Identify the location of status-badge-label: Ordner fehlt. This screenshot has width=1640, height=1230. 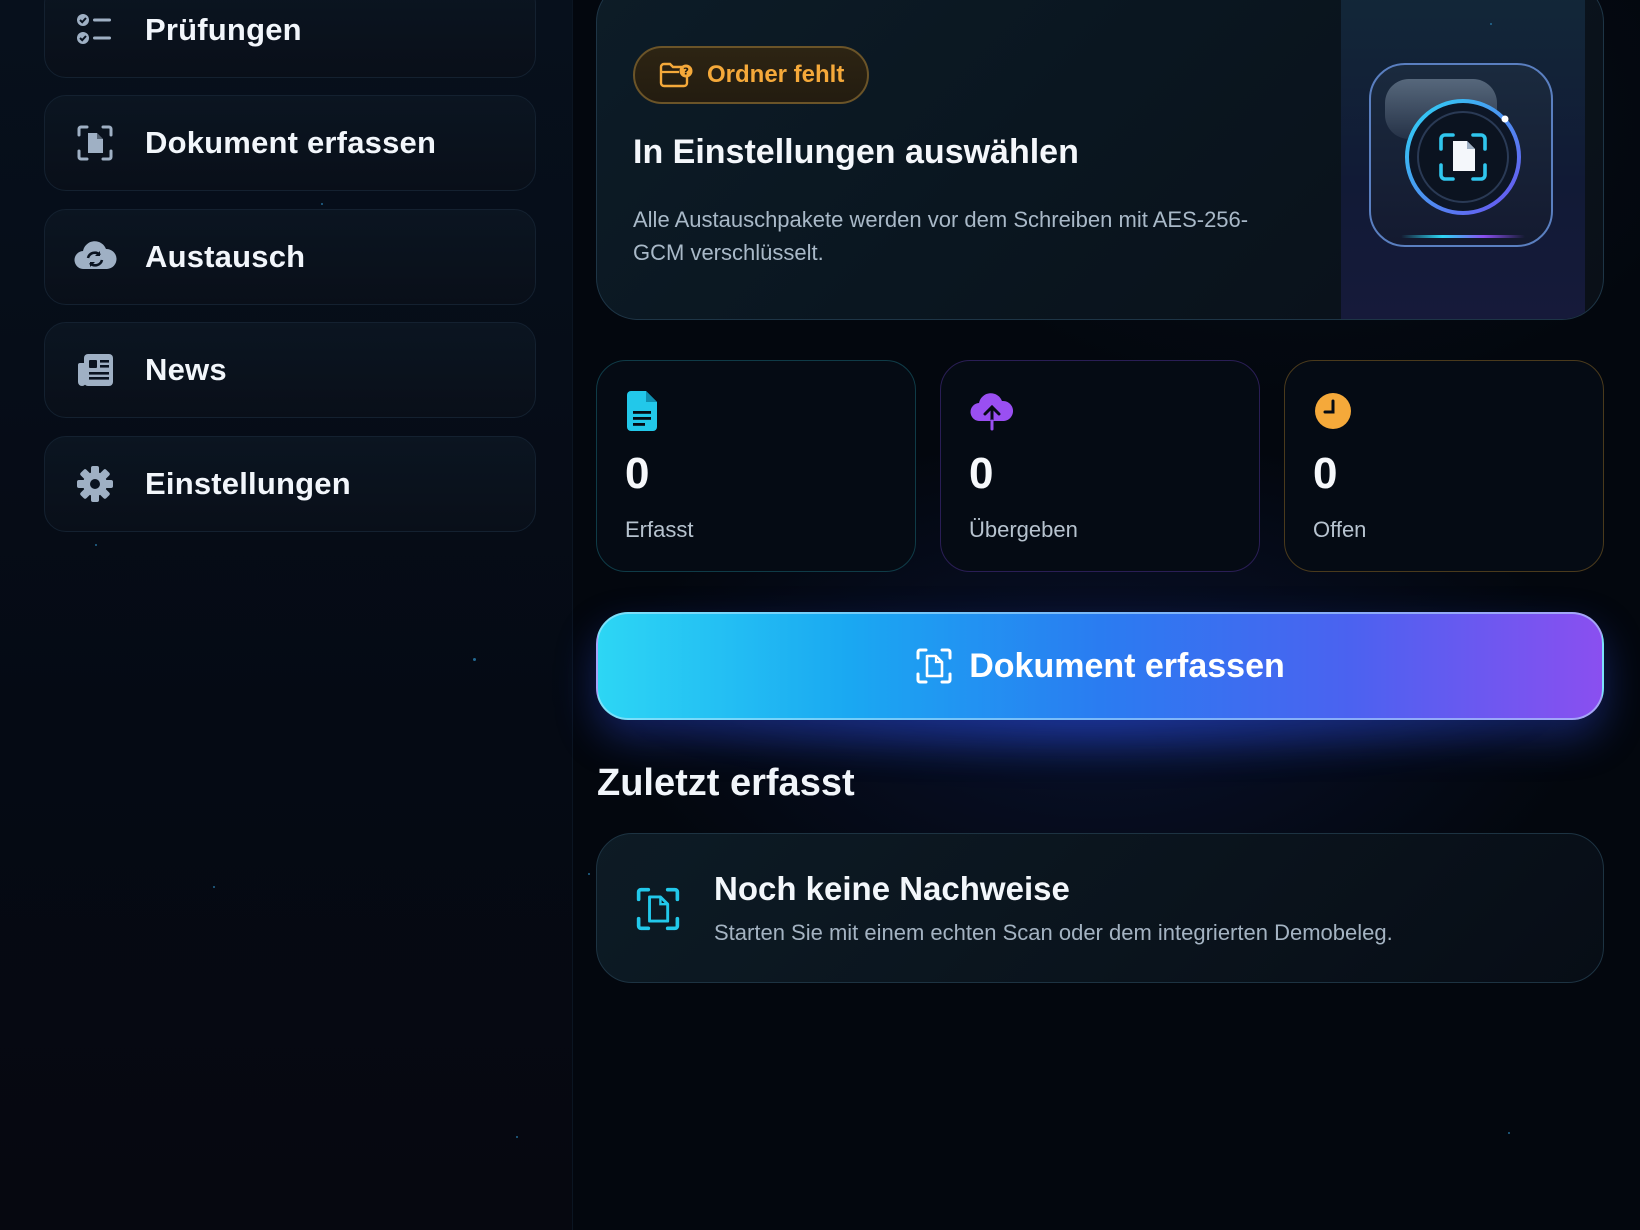
(776, 74).